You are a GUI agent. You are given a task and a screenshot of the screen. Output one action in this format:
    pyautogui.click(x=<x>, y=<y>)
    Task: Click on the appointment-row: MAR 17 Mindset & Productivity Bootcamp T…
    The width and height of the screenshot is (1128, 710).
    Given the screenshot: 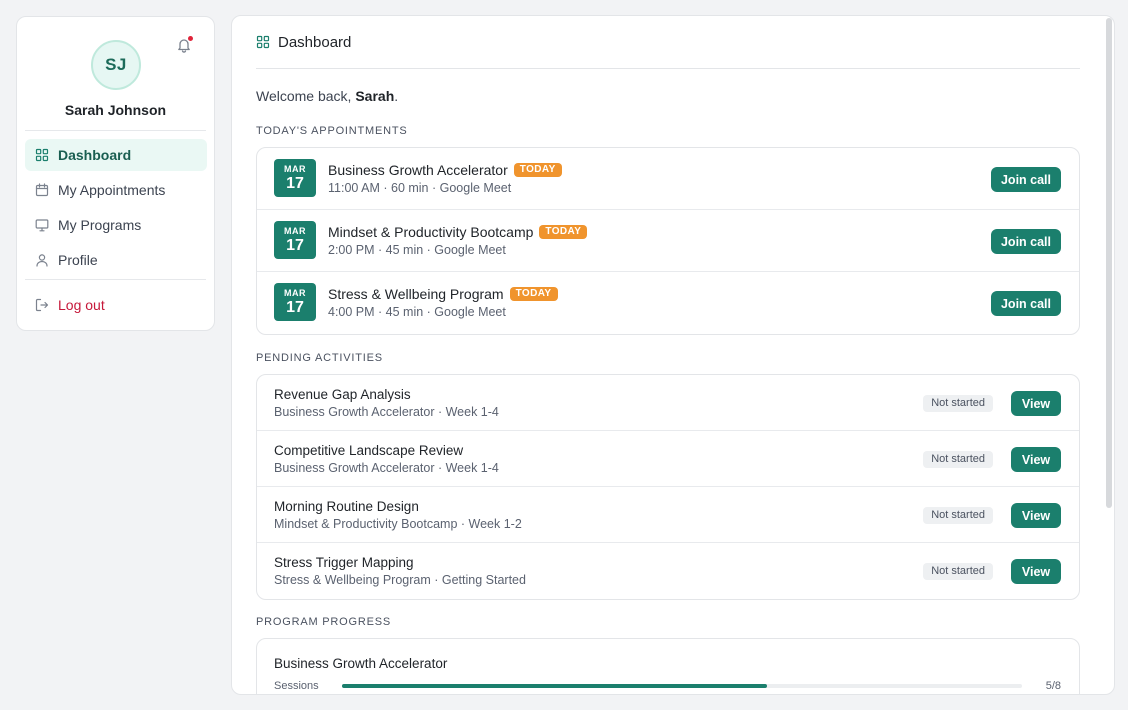 What is the action you would take?
    pyautogui.click(x=668, y=241)
    